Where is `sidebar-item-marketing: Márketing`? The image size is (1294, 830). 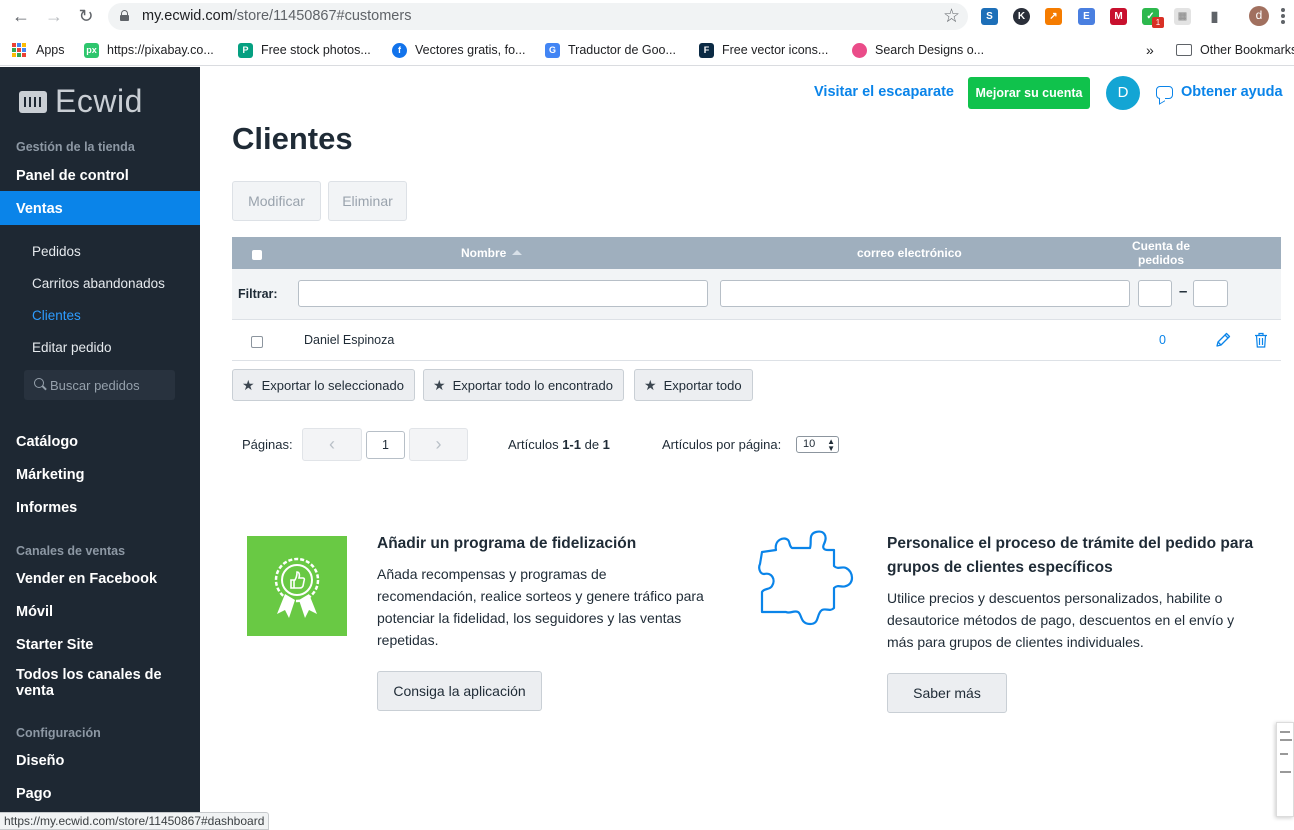 sidebar-item-marketing: Márketing is located at coordinates (50, 475).